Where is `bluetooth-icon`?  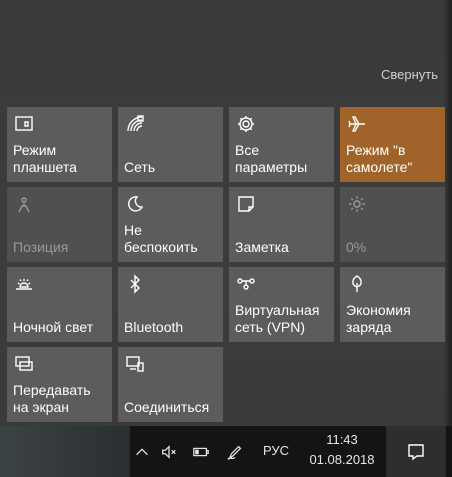
bluetooth-icon is located at coordinates (135, 284).